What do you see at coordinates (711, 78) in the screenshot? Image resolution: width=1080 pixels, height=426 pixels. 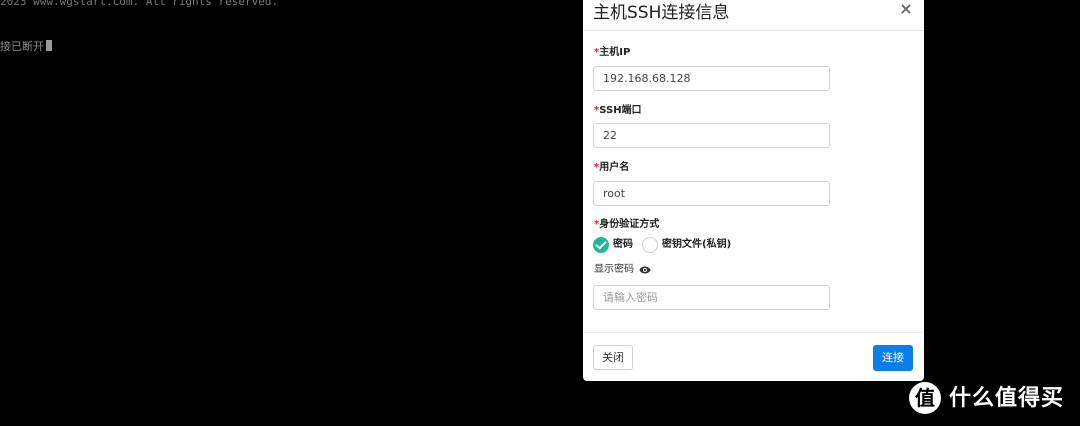 I see `host-ip-input` at bounding box center [711, 78].